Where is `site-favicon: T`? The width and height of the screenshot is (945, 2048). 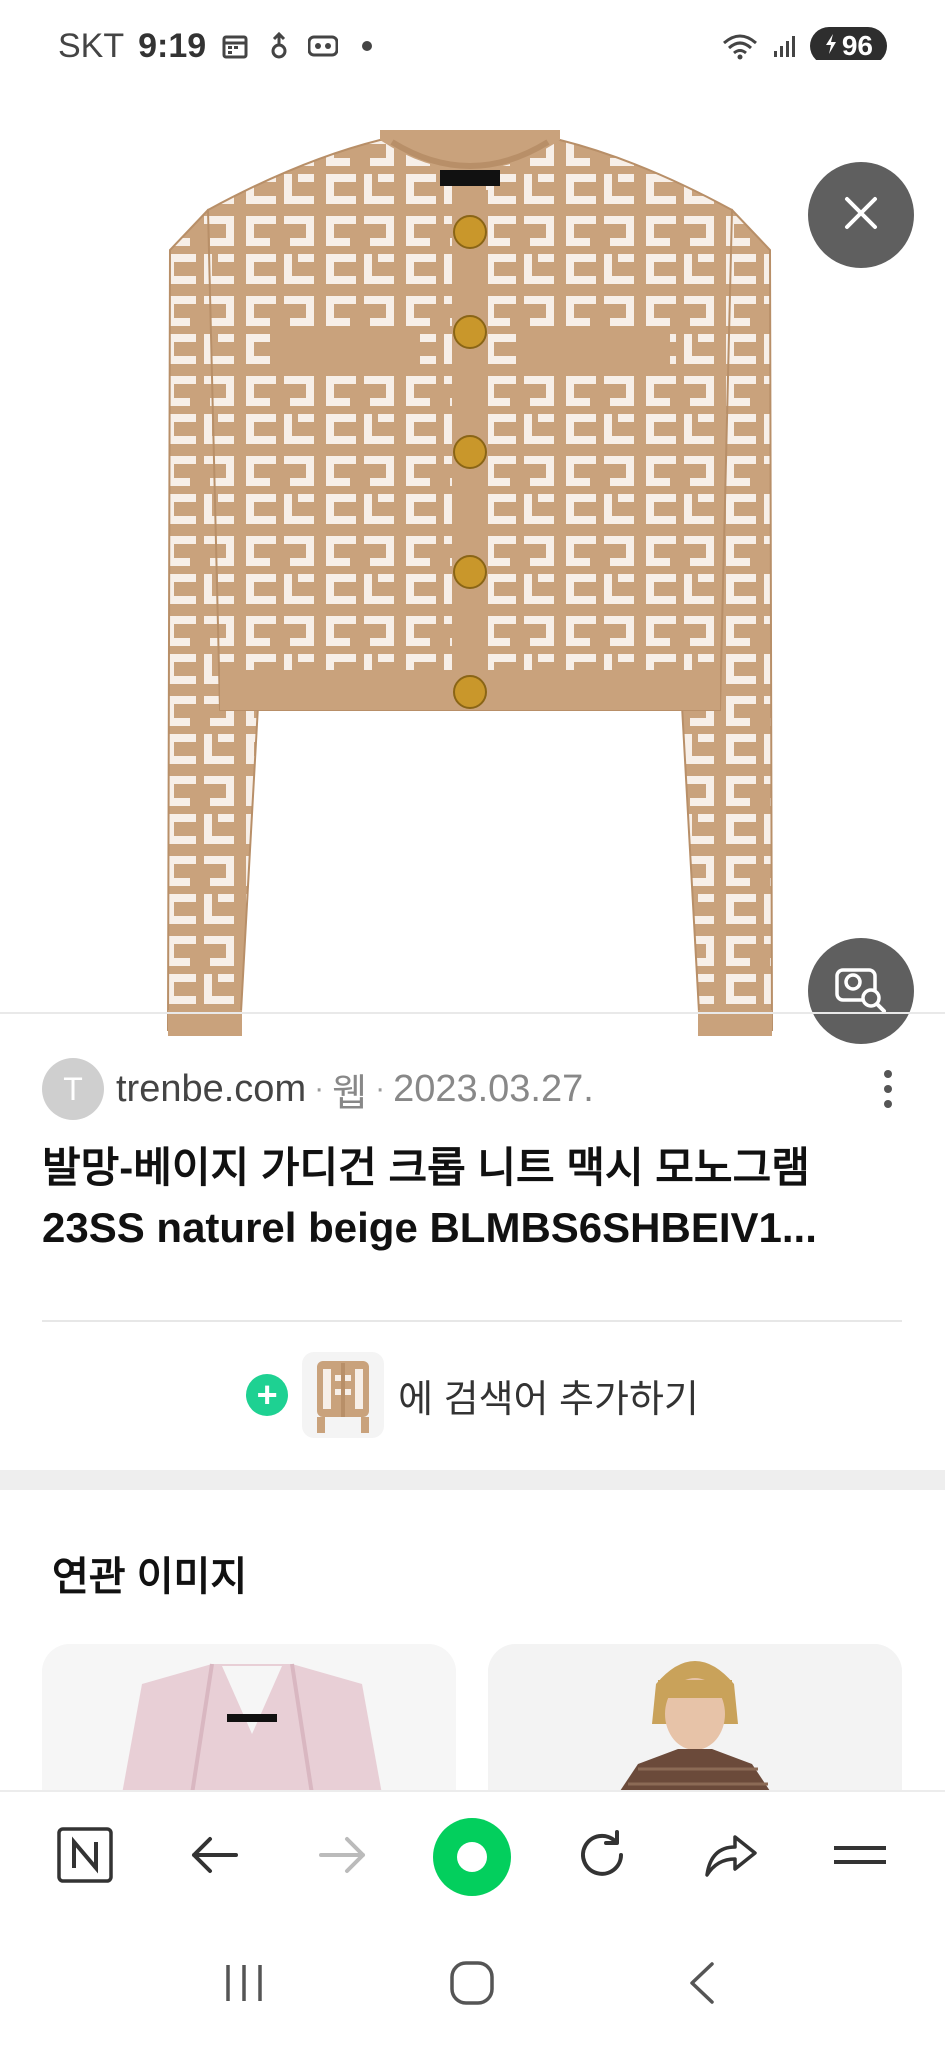
site-favicon: T is located at coordinates (73, 1089).